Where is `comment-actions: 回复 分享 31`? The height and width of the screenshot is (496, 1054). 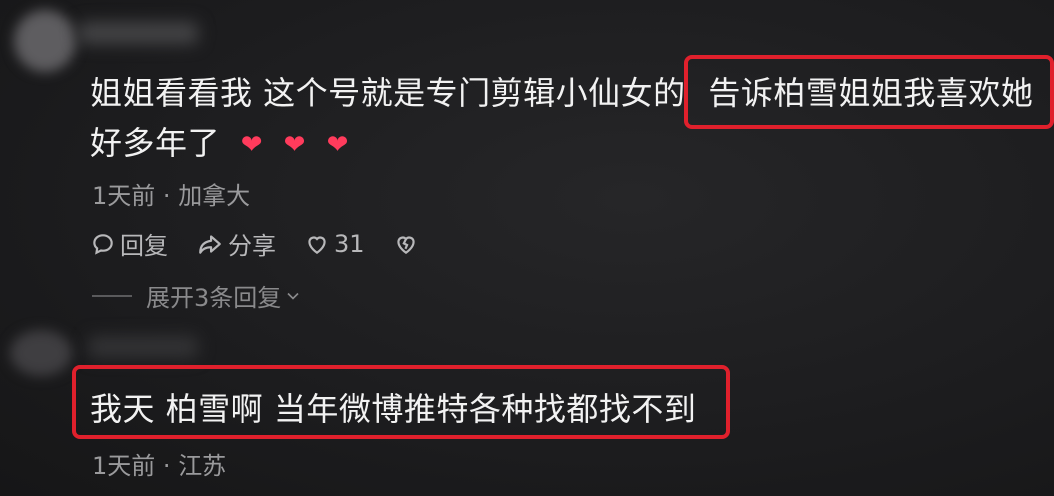 comment-actions: 回复 分享 31 is located at coordinates (270, 243).